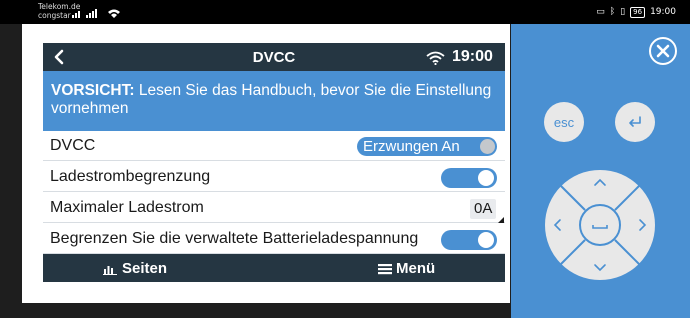 The width and height of the screenshot is (690, 318). What do you see at coordinates (487, 146) in the screenshot?
I see `toggle-knob` at bounding box center [487, 146].